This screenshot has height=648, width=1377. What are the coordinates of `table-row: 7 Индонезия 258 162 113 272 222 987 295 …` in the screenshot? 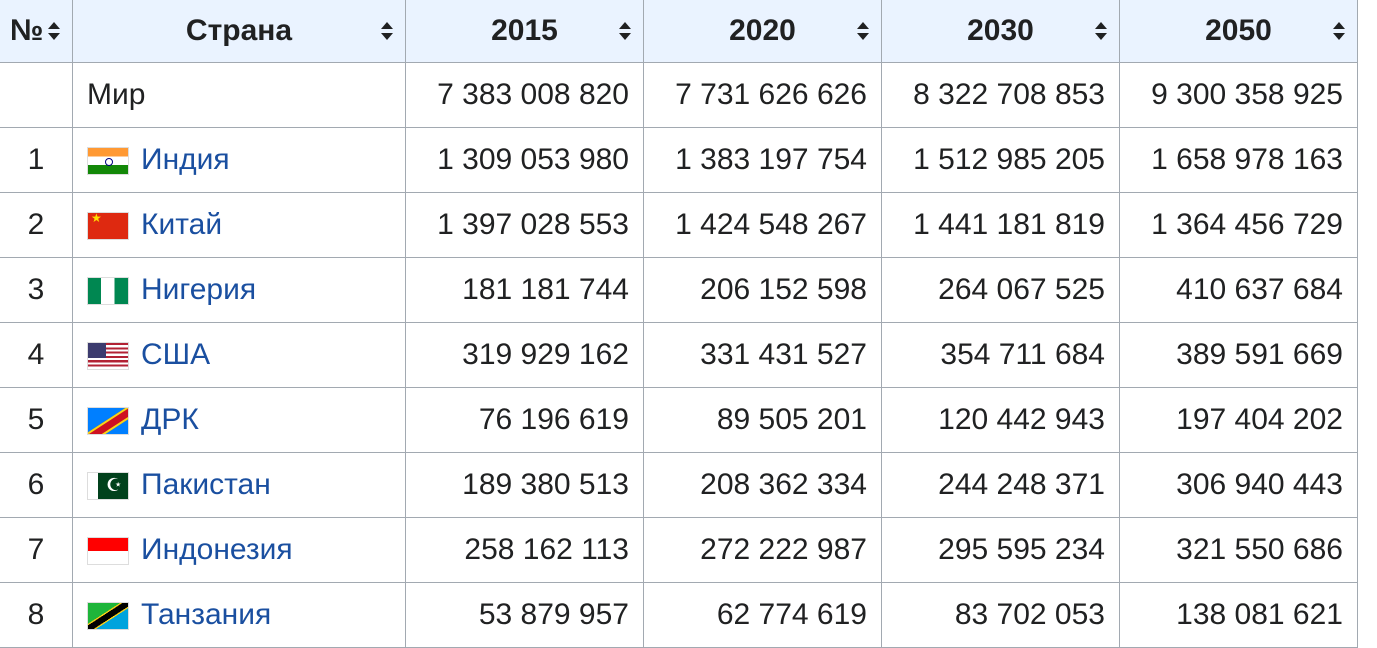 It's located at (679, 550).